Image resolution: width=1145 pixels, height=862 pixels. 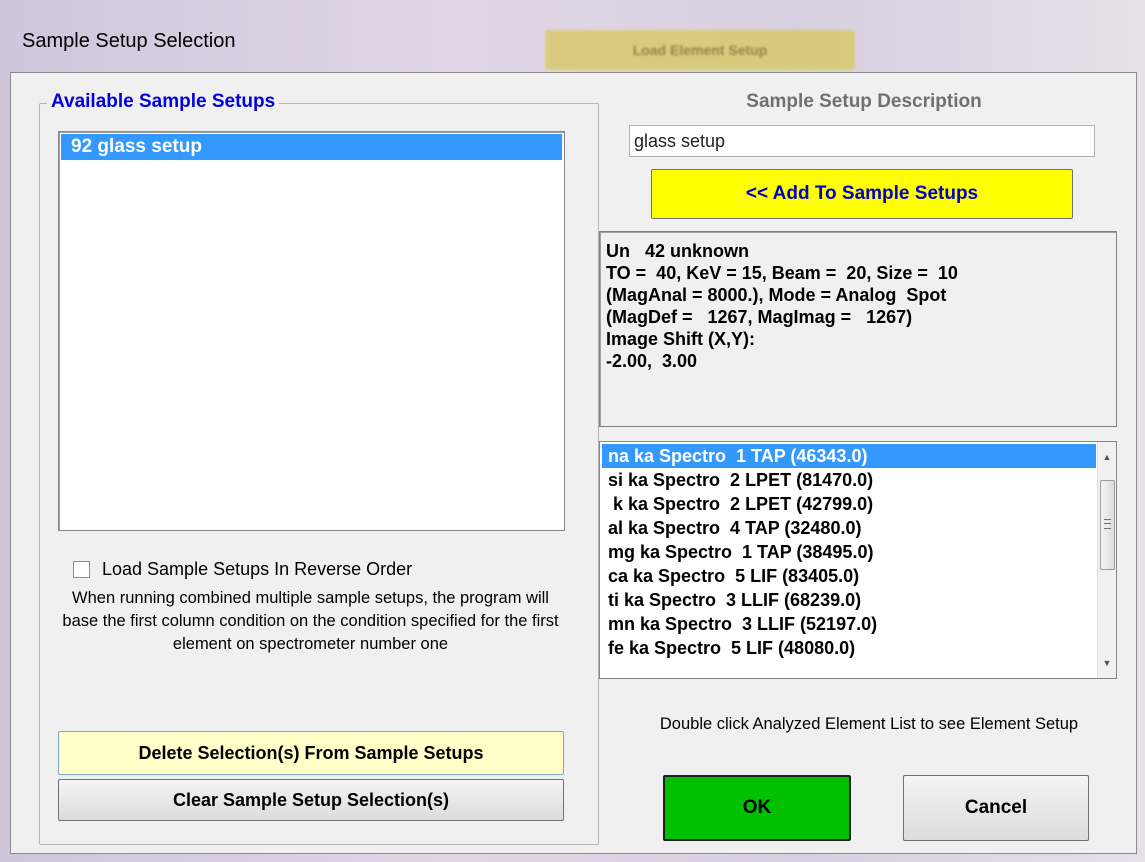 I want to click on cancel-button: Cancel, so click(x=996, y=808).